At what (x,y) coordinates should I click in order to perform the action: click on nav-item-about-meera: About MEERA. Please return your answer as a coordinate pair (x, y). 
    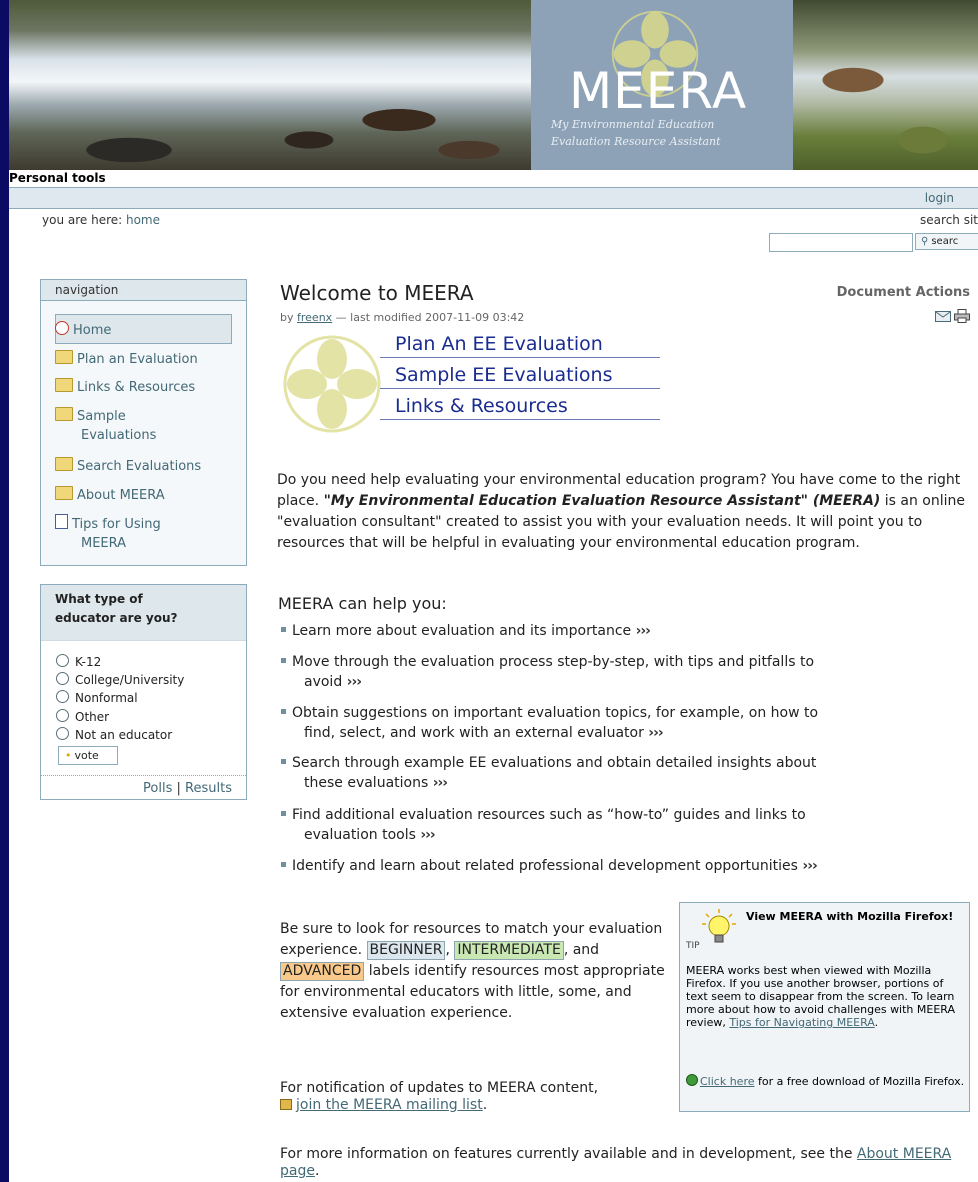
    Looking at the image, I should click on (110, 494).